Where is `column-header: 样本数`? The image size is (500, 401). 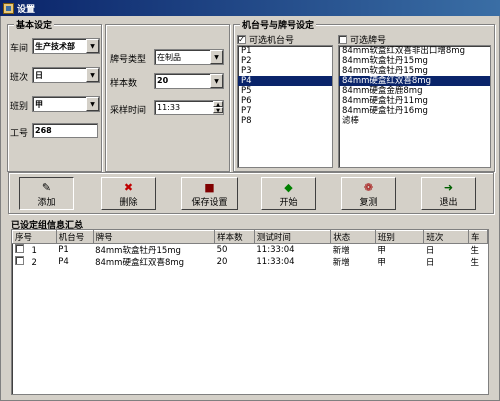 column-header: 样本数 is located at coordinates (234, 237).